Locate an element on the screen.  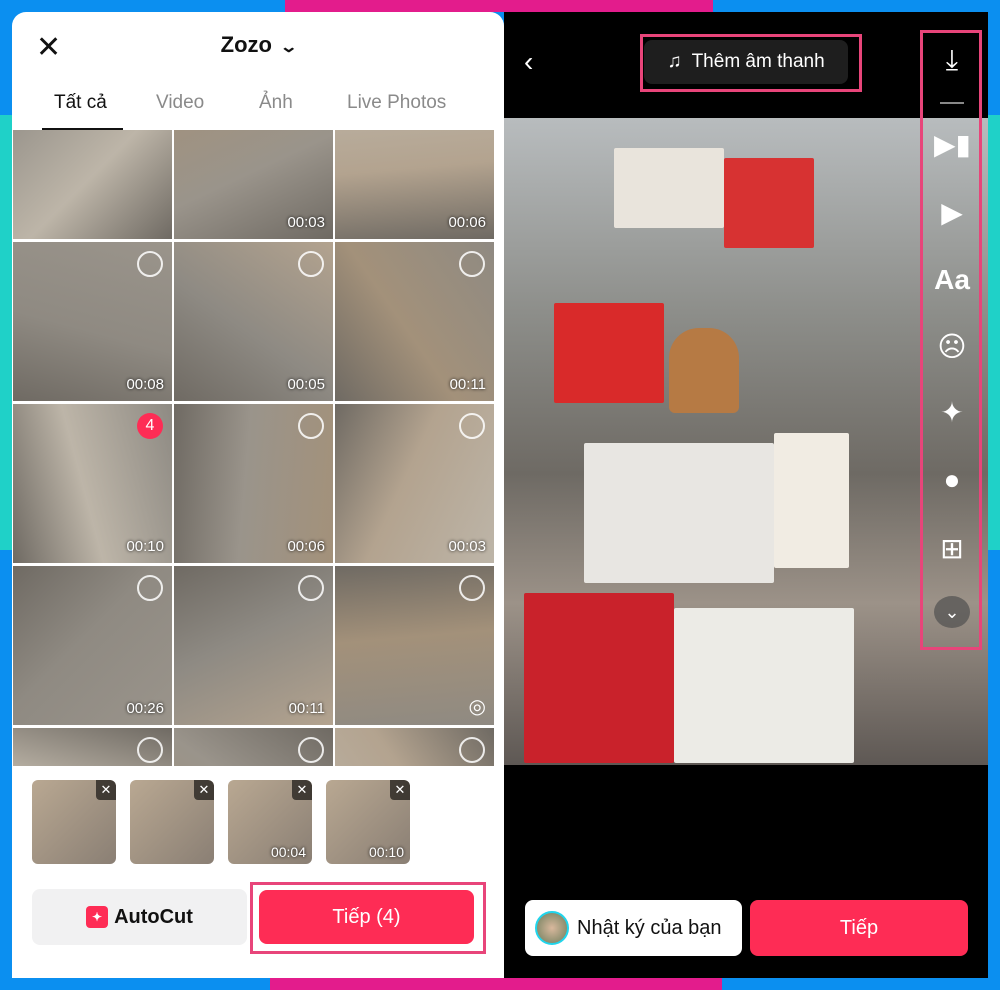
album-name: Zozo is located at coordinates (246, 44).